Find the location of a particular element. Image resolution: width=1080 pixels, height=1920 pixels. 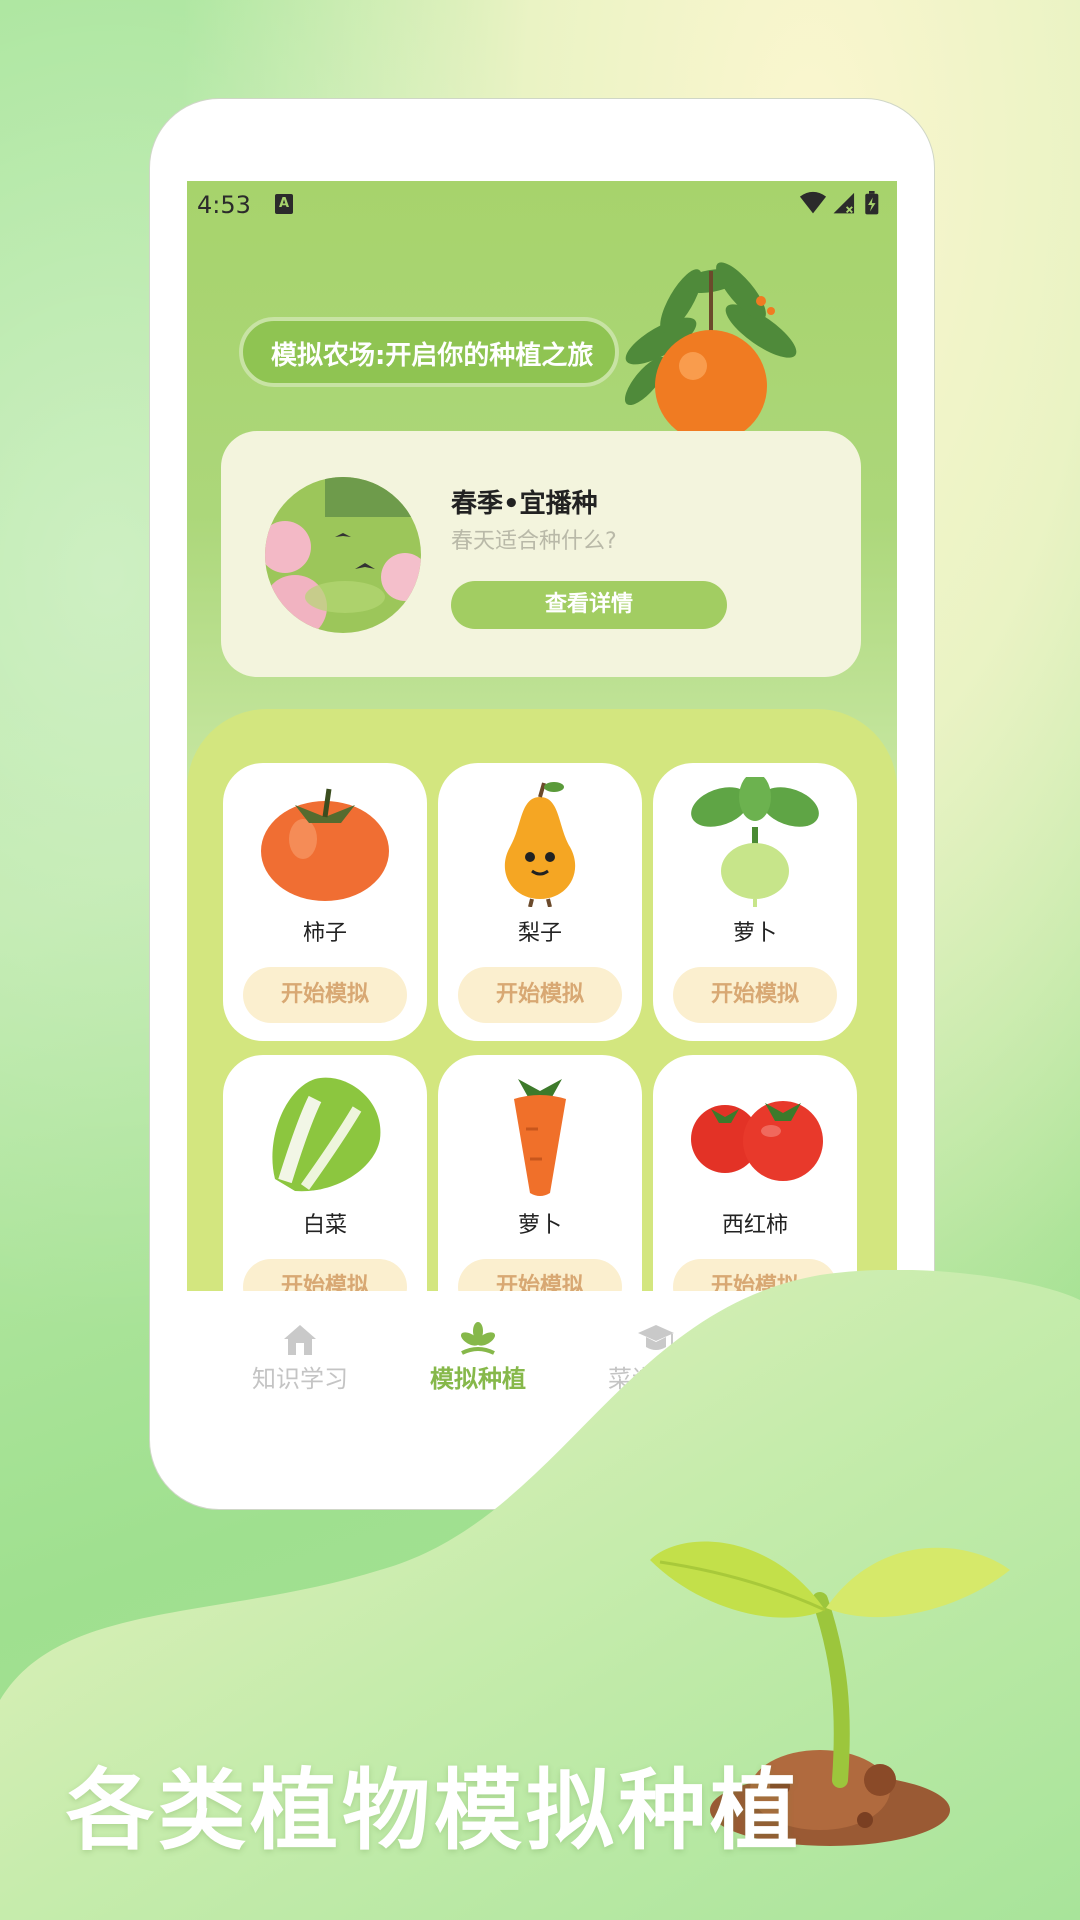

banner-pill: 模拟农场:开启你的种植之旅 is located at coordinates (429, 352).